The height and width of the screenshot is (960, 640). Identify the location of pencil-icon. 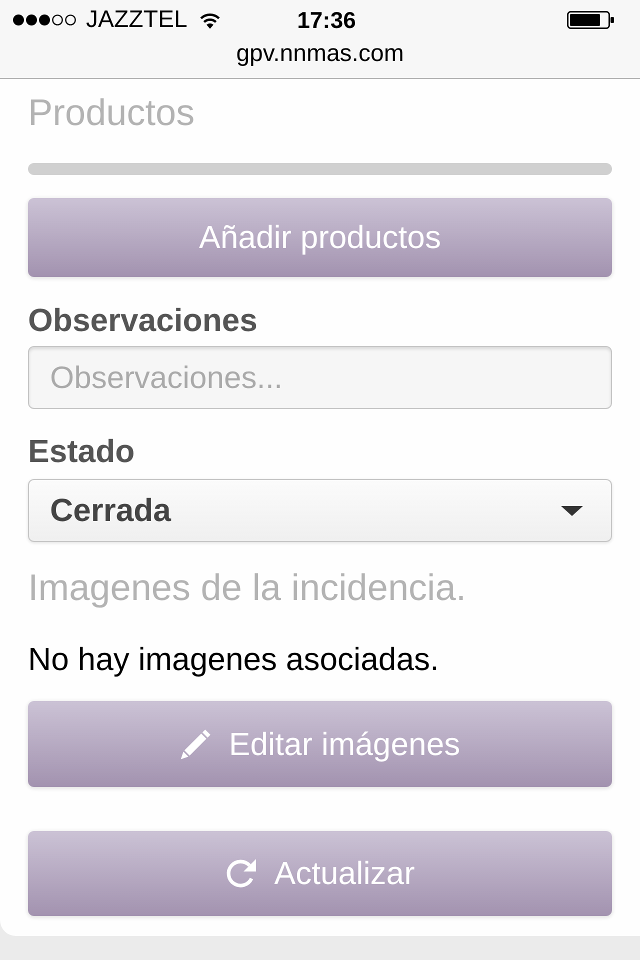
(196, 744).